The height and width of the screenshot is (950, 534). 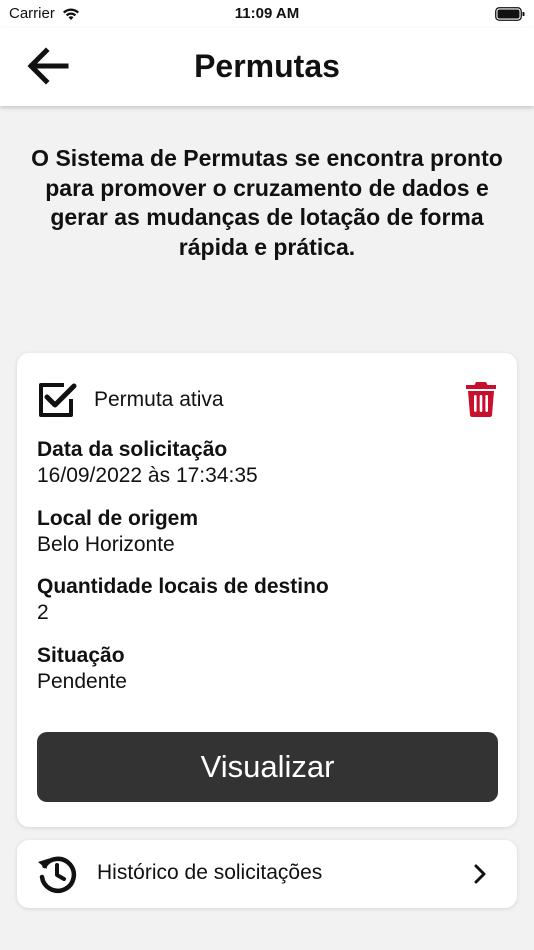 I want to click on trash-icon, so click(x=481, y=399).